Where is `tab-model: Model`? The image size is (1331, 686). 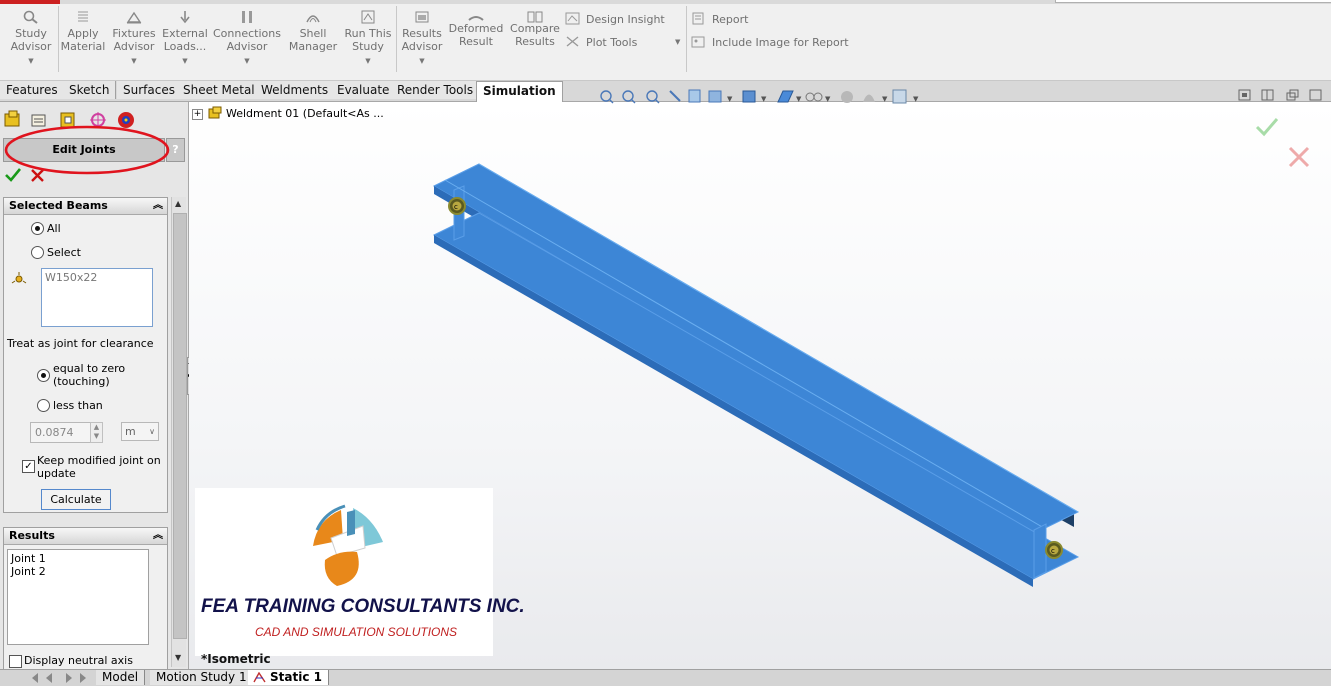
tab-model: Model is located at coordinates (121, 677).